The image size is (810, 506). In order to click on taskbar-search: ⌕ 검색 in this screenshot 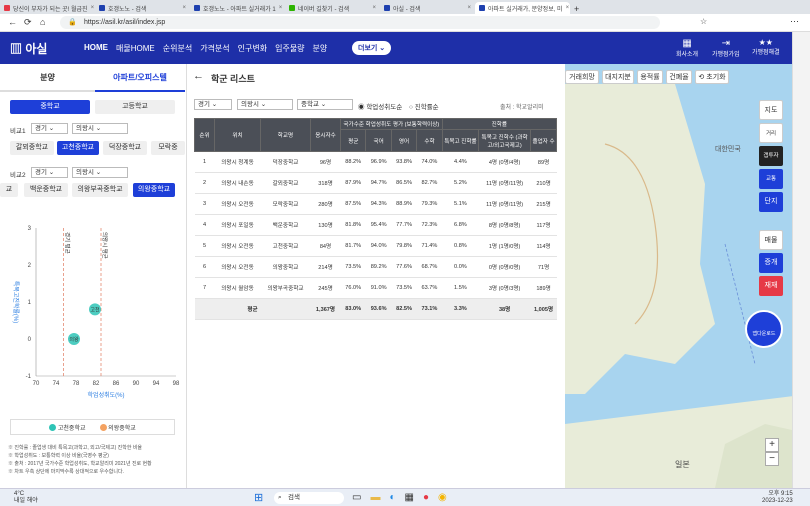, I will do `click(309, 498)`.